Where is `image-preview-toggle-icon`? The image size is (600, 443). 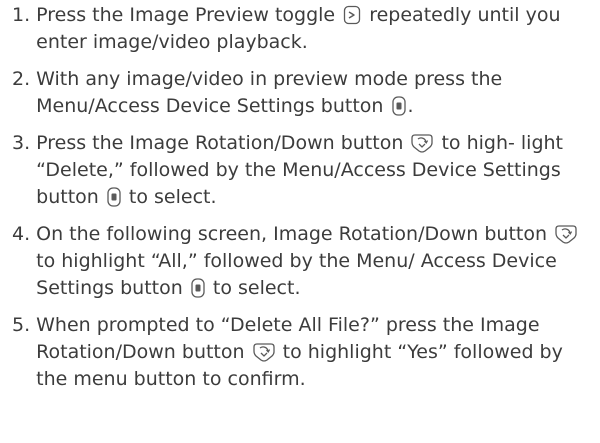
image-preview-toggle-icon is located at coordinates (352, 15).